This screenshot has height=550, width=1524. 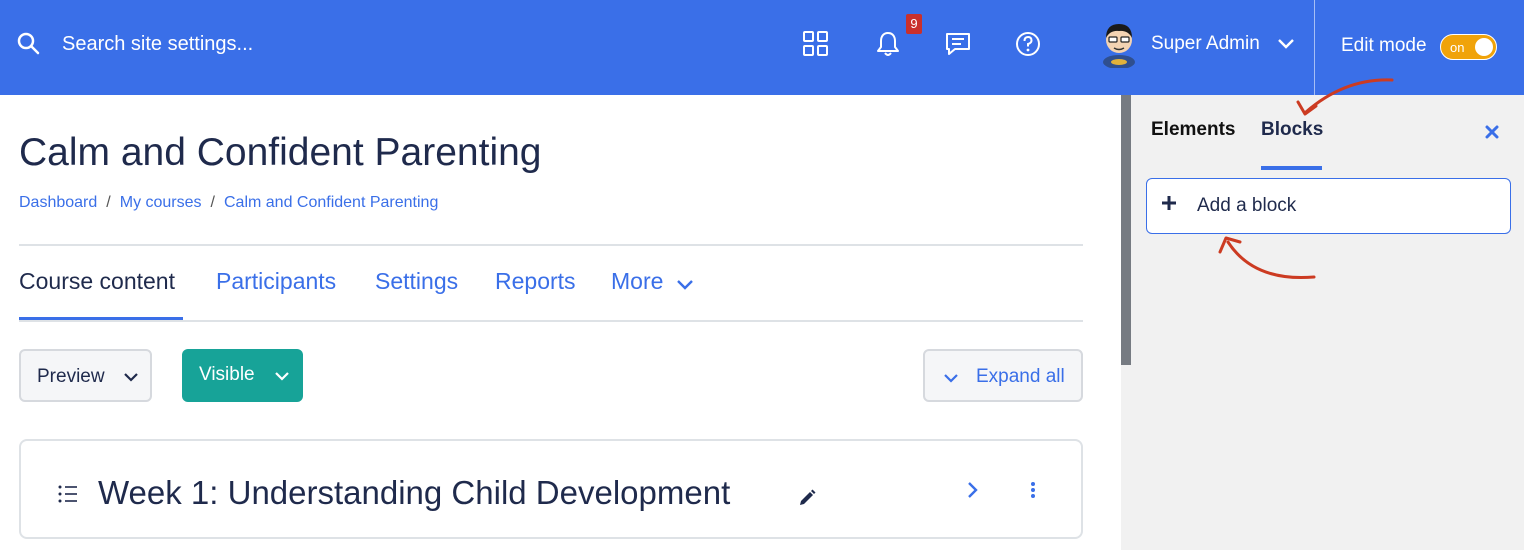 What do you see at coordinates (276, 281) in the screenshot?
I see `tab-participants: Participants` at bounding box center [276, 281].